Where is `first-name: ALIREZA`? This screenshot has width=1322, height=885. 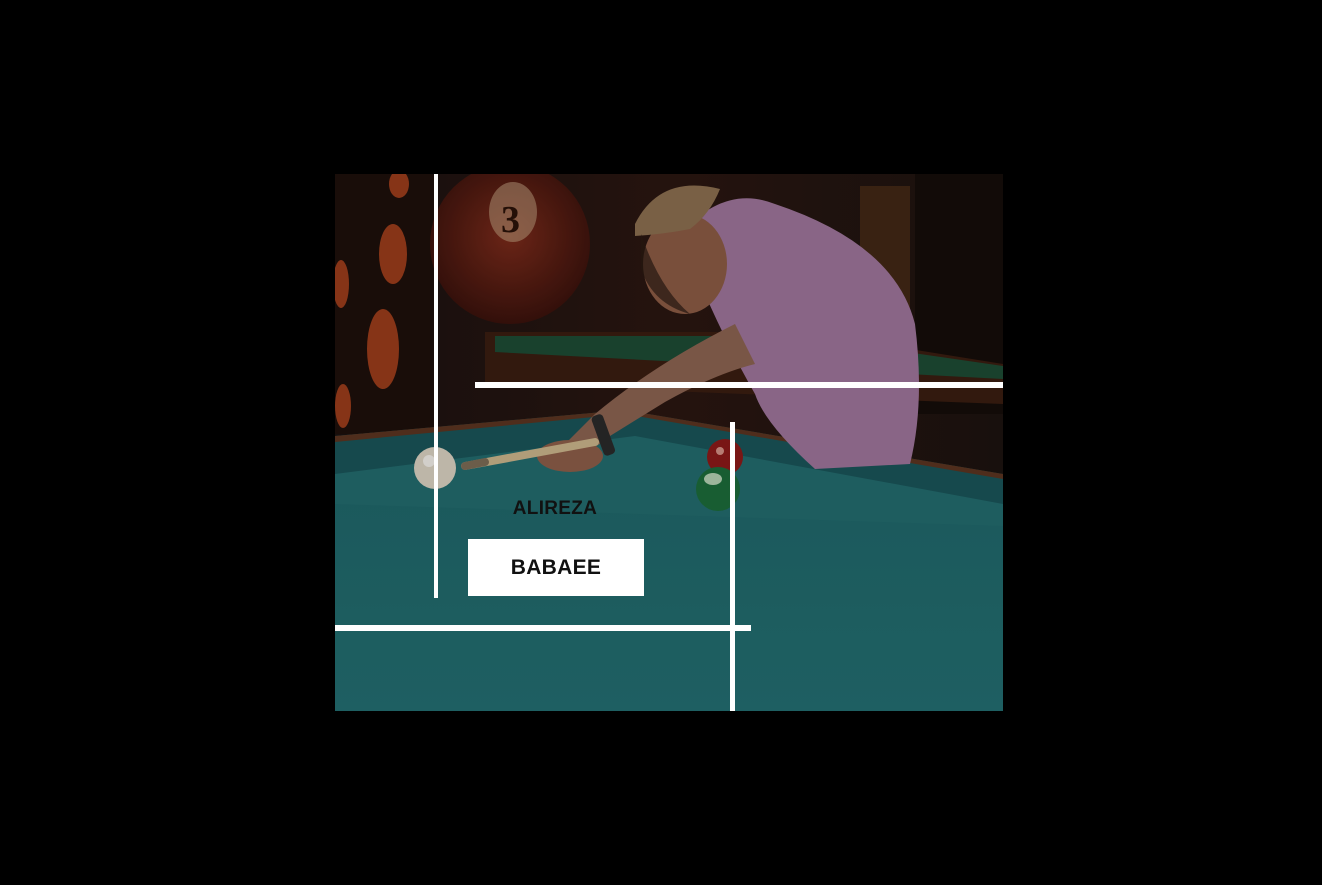
first-name: ALIREZA is located at coordinates (555, 508).